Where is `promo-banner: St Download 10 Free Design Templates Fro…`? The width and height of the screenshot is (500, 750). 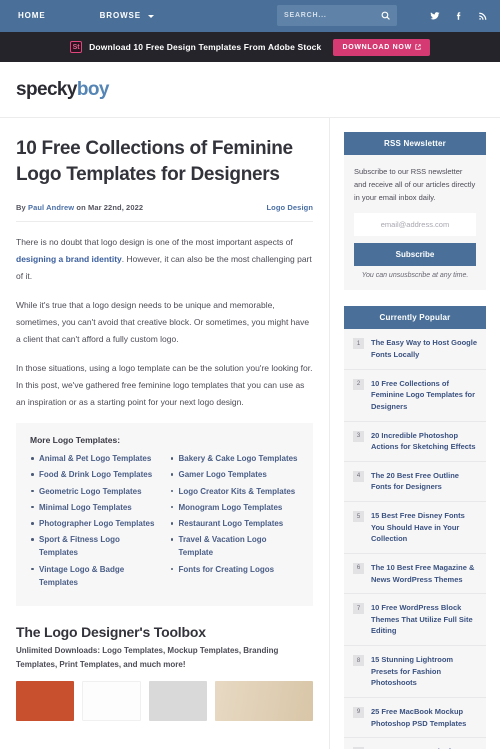 promo-banner: St Download 10 Free Design Templates Fro… is located at coordinates (250, 47).